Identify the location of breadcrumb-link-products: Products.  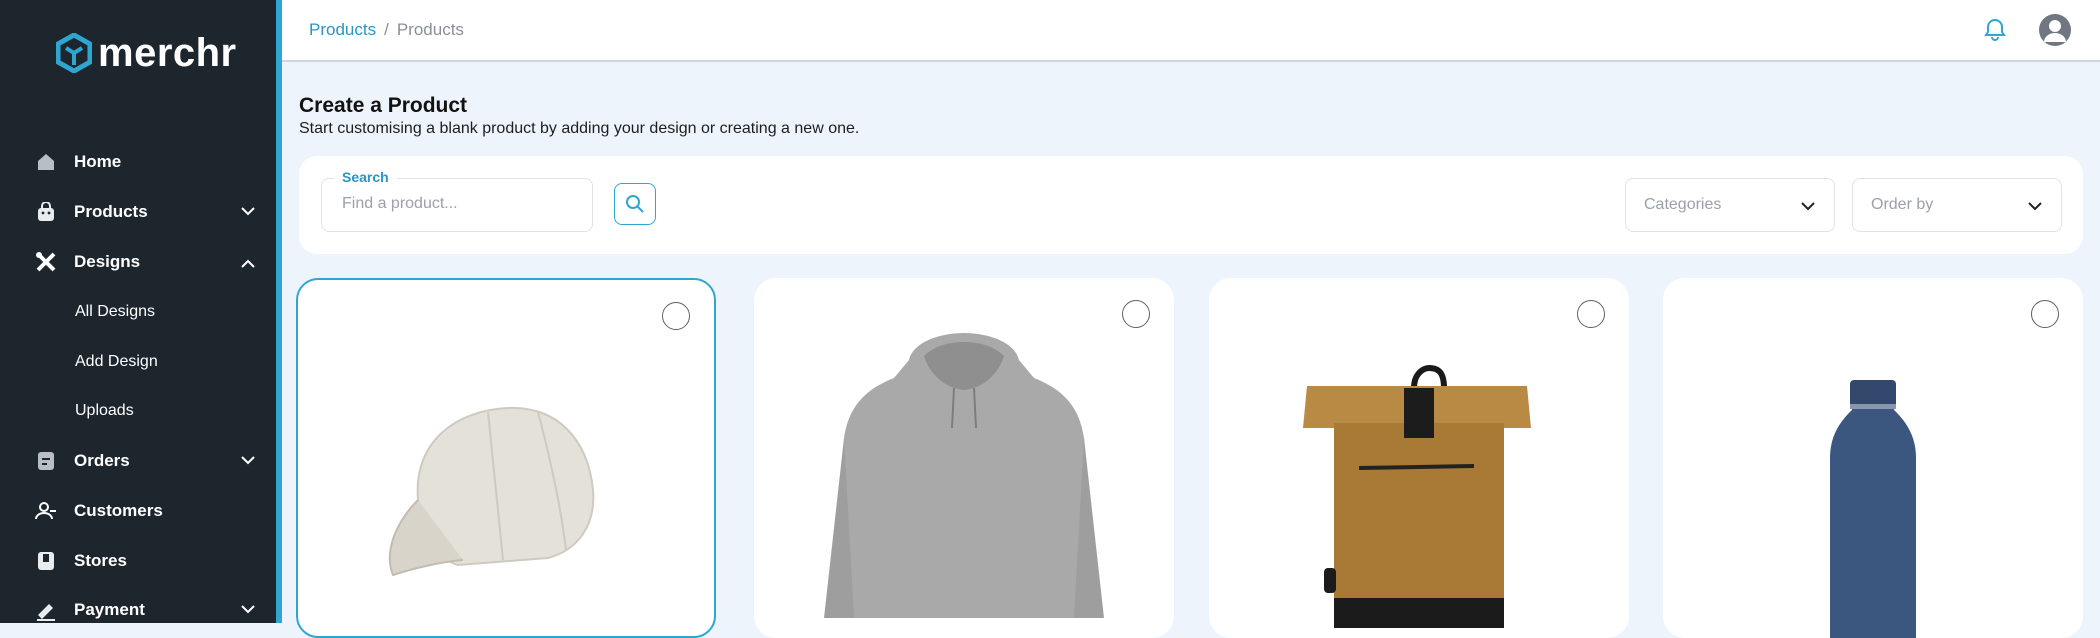
(342, 29).